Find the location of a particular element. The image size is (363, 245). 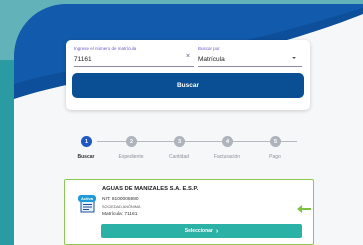

chevron-down-icon is located at coordinates (294, 58).